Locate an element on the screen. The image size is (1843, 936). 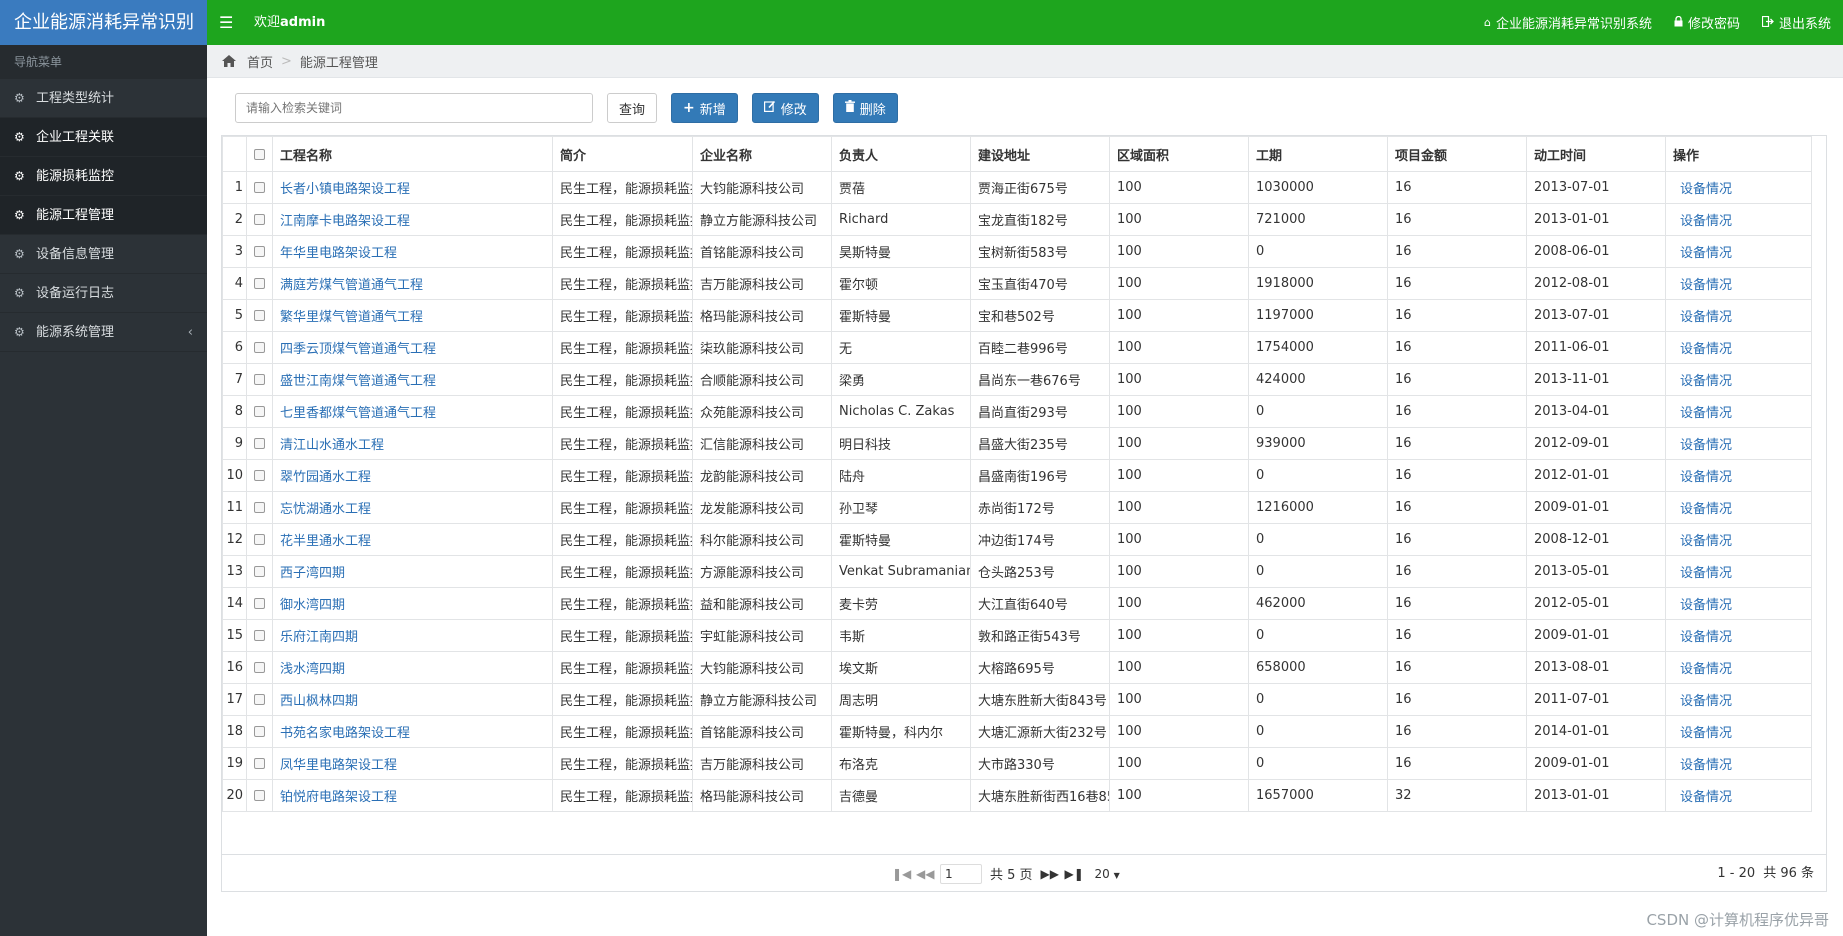
change-password-link: 修改密码 is located at coordinates (1707, 22).